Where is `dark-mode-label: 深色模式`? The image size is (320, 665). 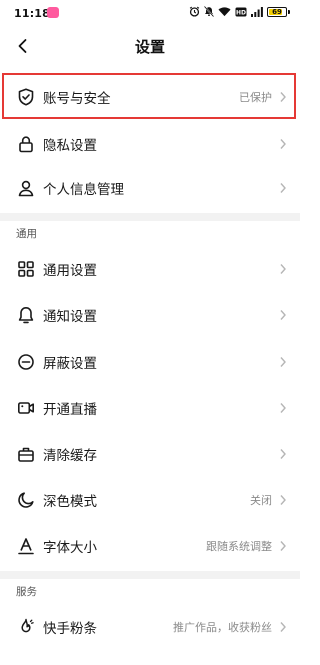
dark-mode-label: 深色模式 is located at coordinates (70, 501).